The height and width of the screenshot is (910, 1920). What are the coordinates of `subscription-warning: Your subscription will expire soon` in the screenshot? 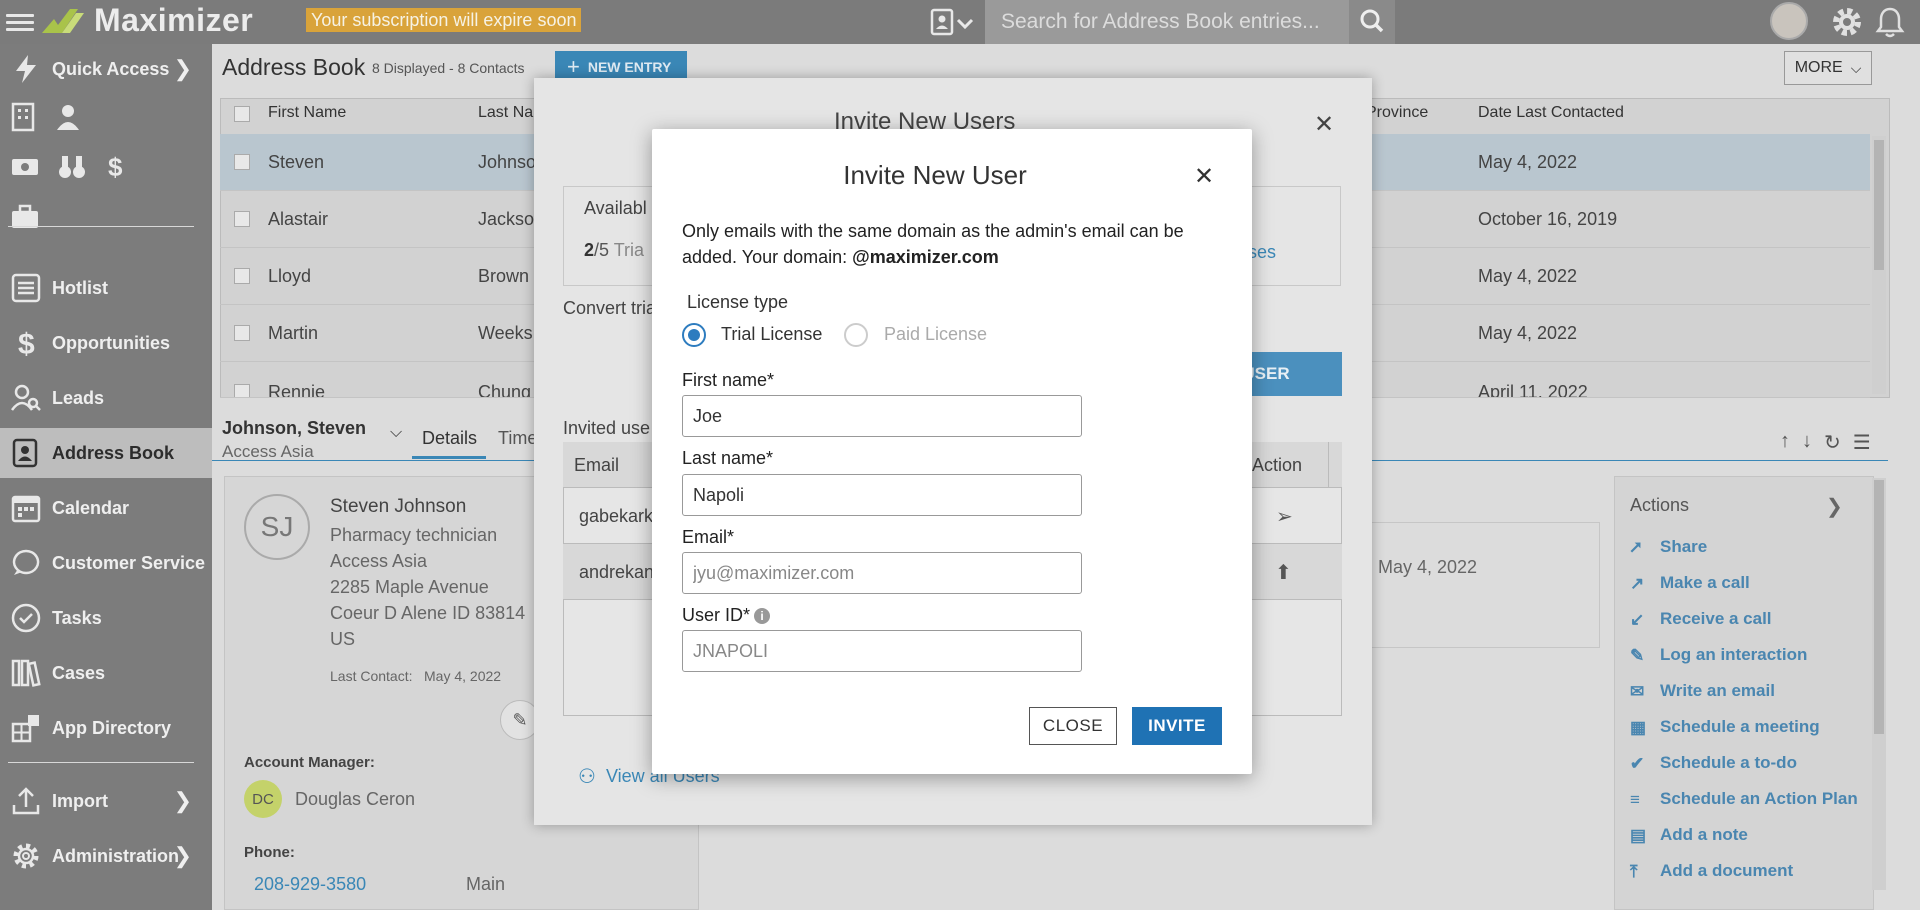 It's located at (444, 20).